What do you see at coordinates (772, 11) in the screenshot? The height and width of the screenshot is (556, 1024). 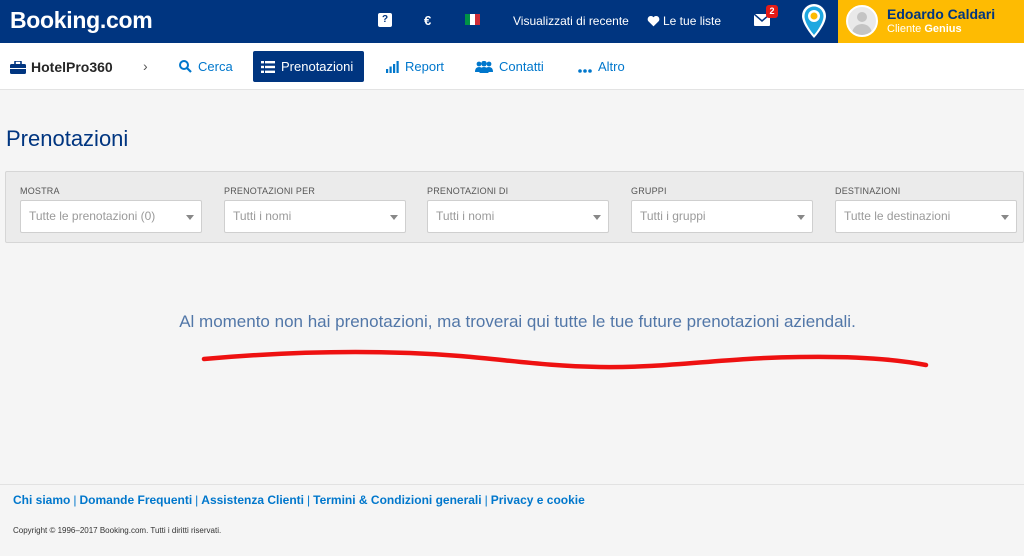 I see `mail-count-badge: 2` at bounding box center [772, 11].